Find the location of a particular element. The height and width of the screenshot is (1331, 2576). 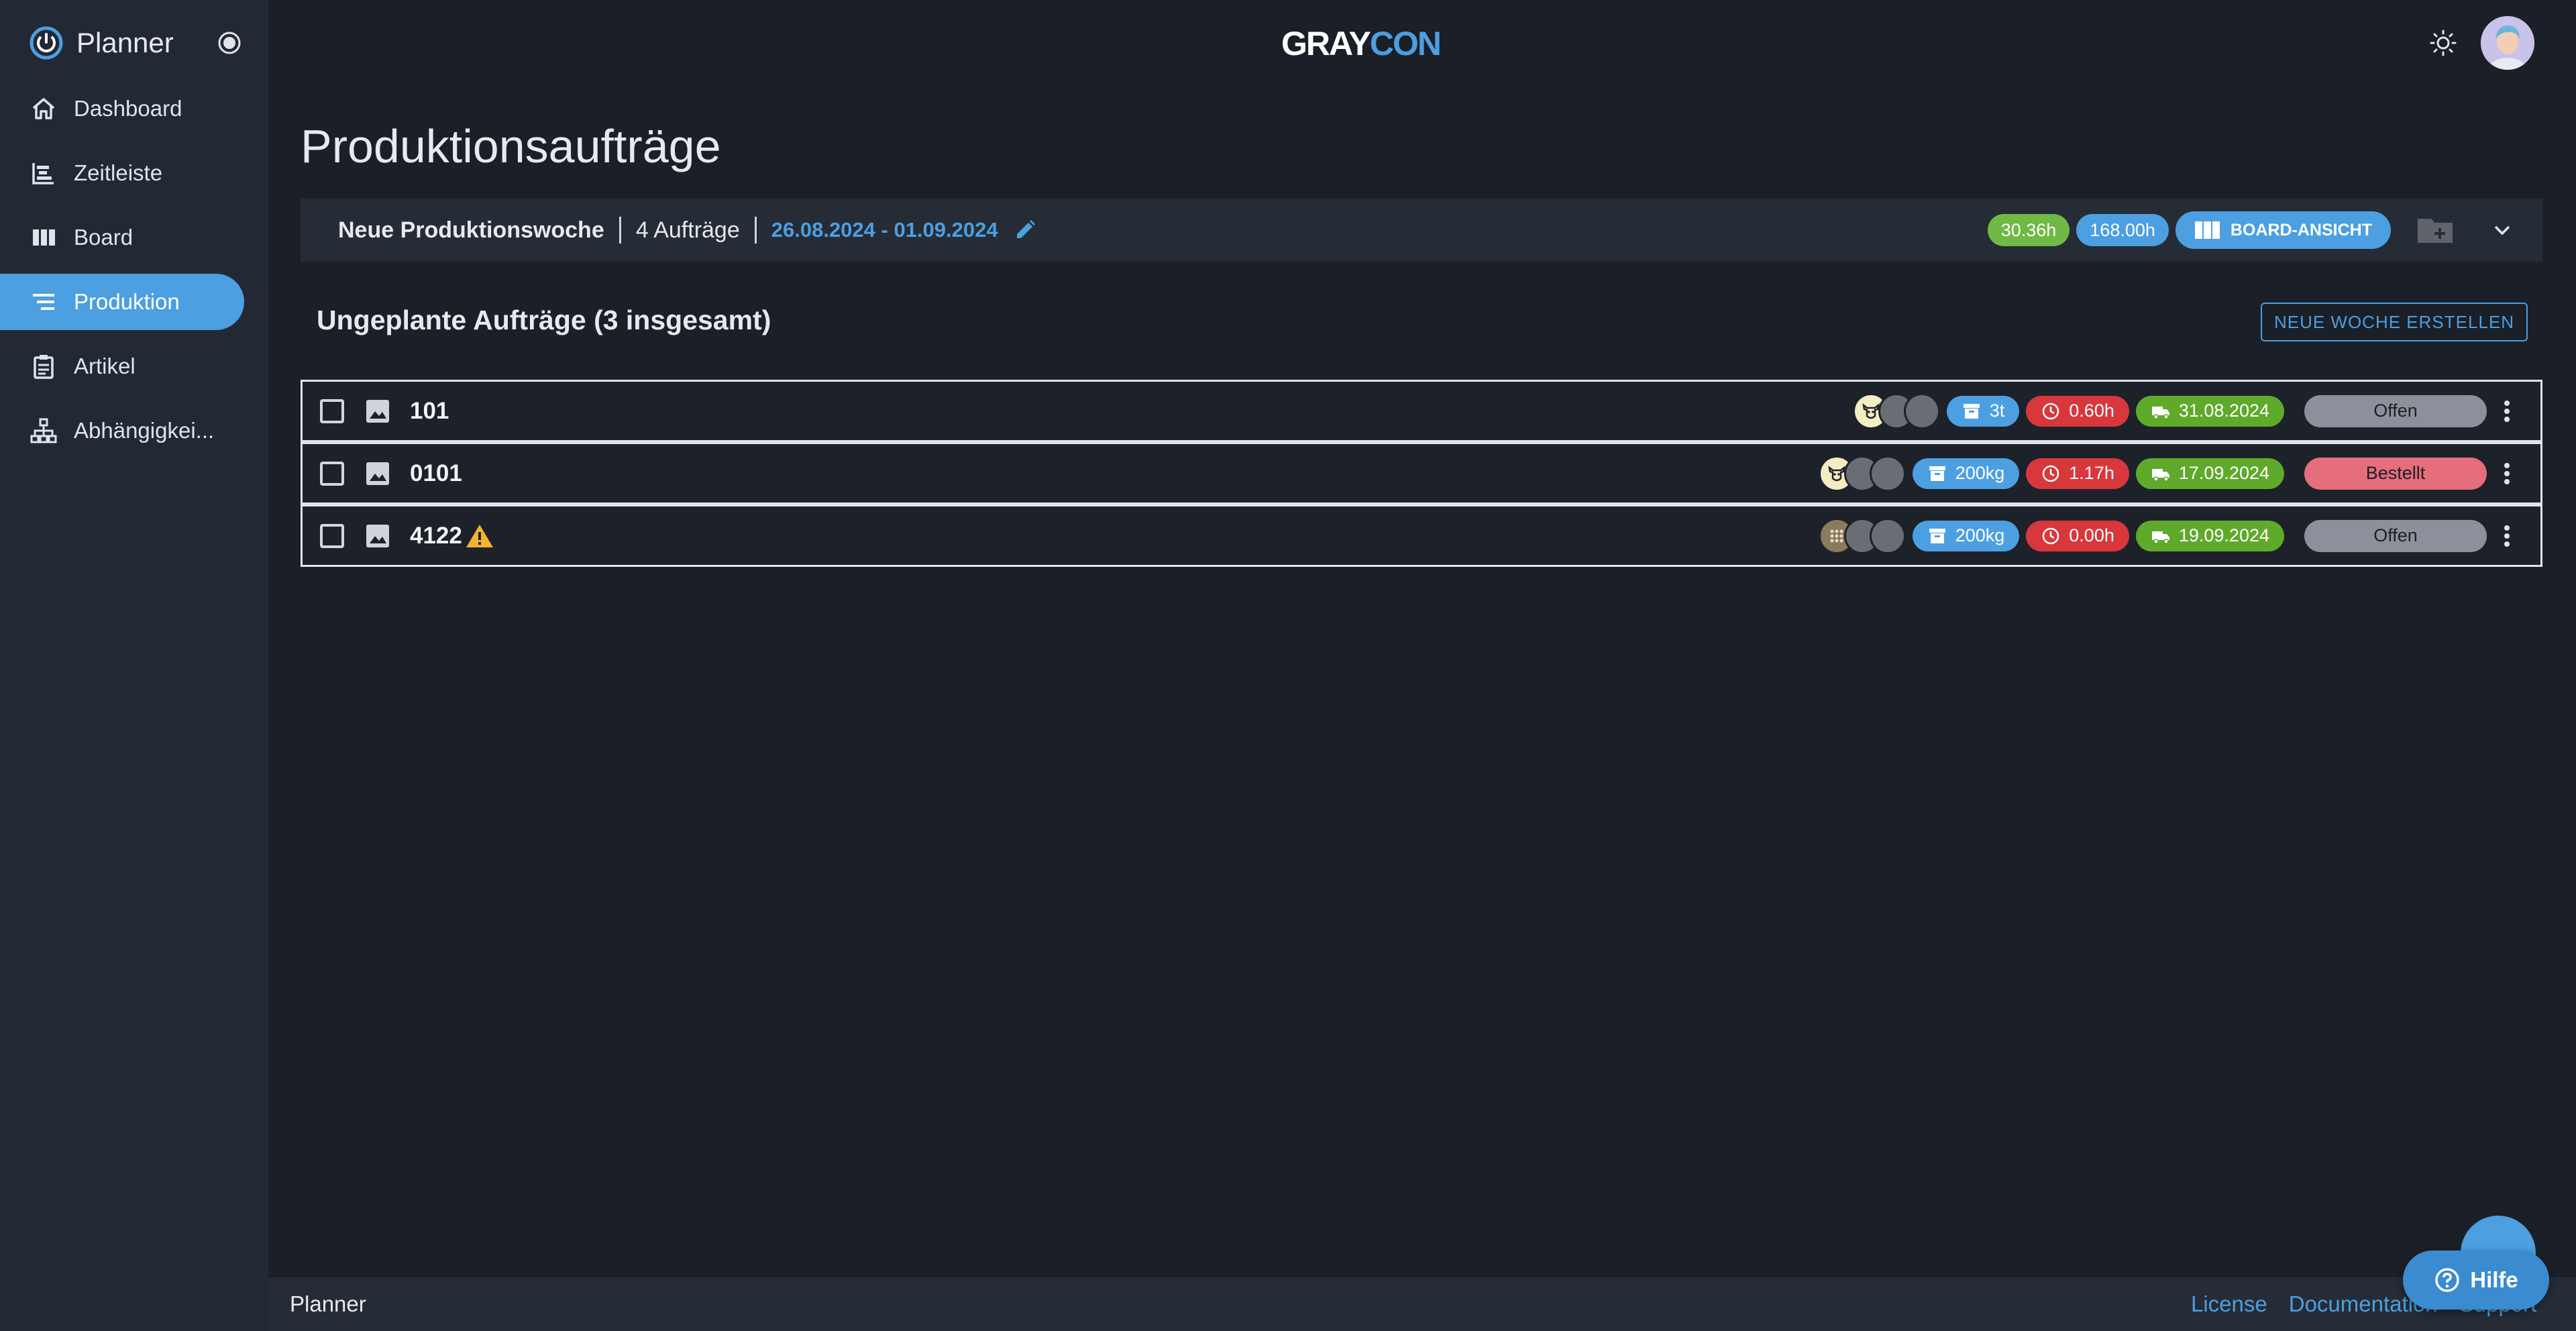

chevron-down-icon is located at coordinates (2502, 230).